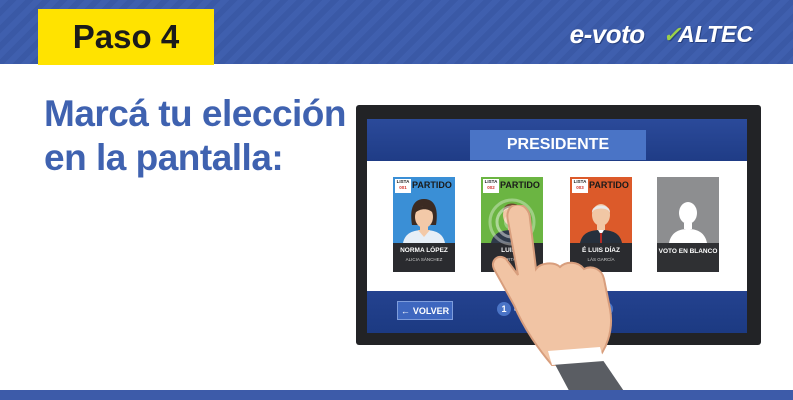  I want to click on lista-badge: LISTA 002, so click(491, 186).